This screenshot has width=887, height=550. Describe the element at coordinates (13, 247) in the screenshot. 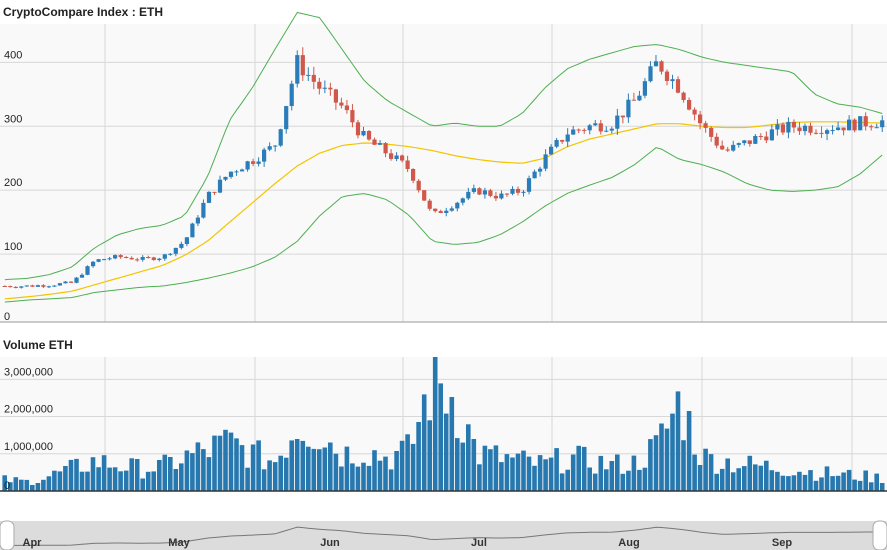

I see `price-ytick-1: 100` at that location.